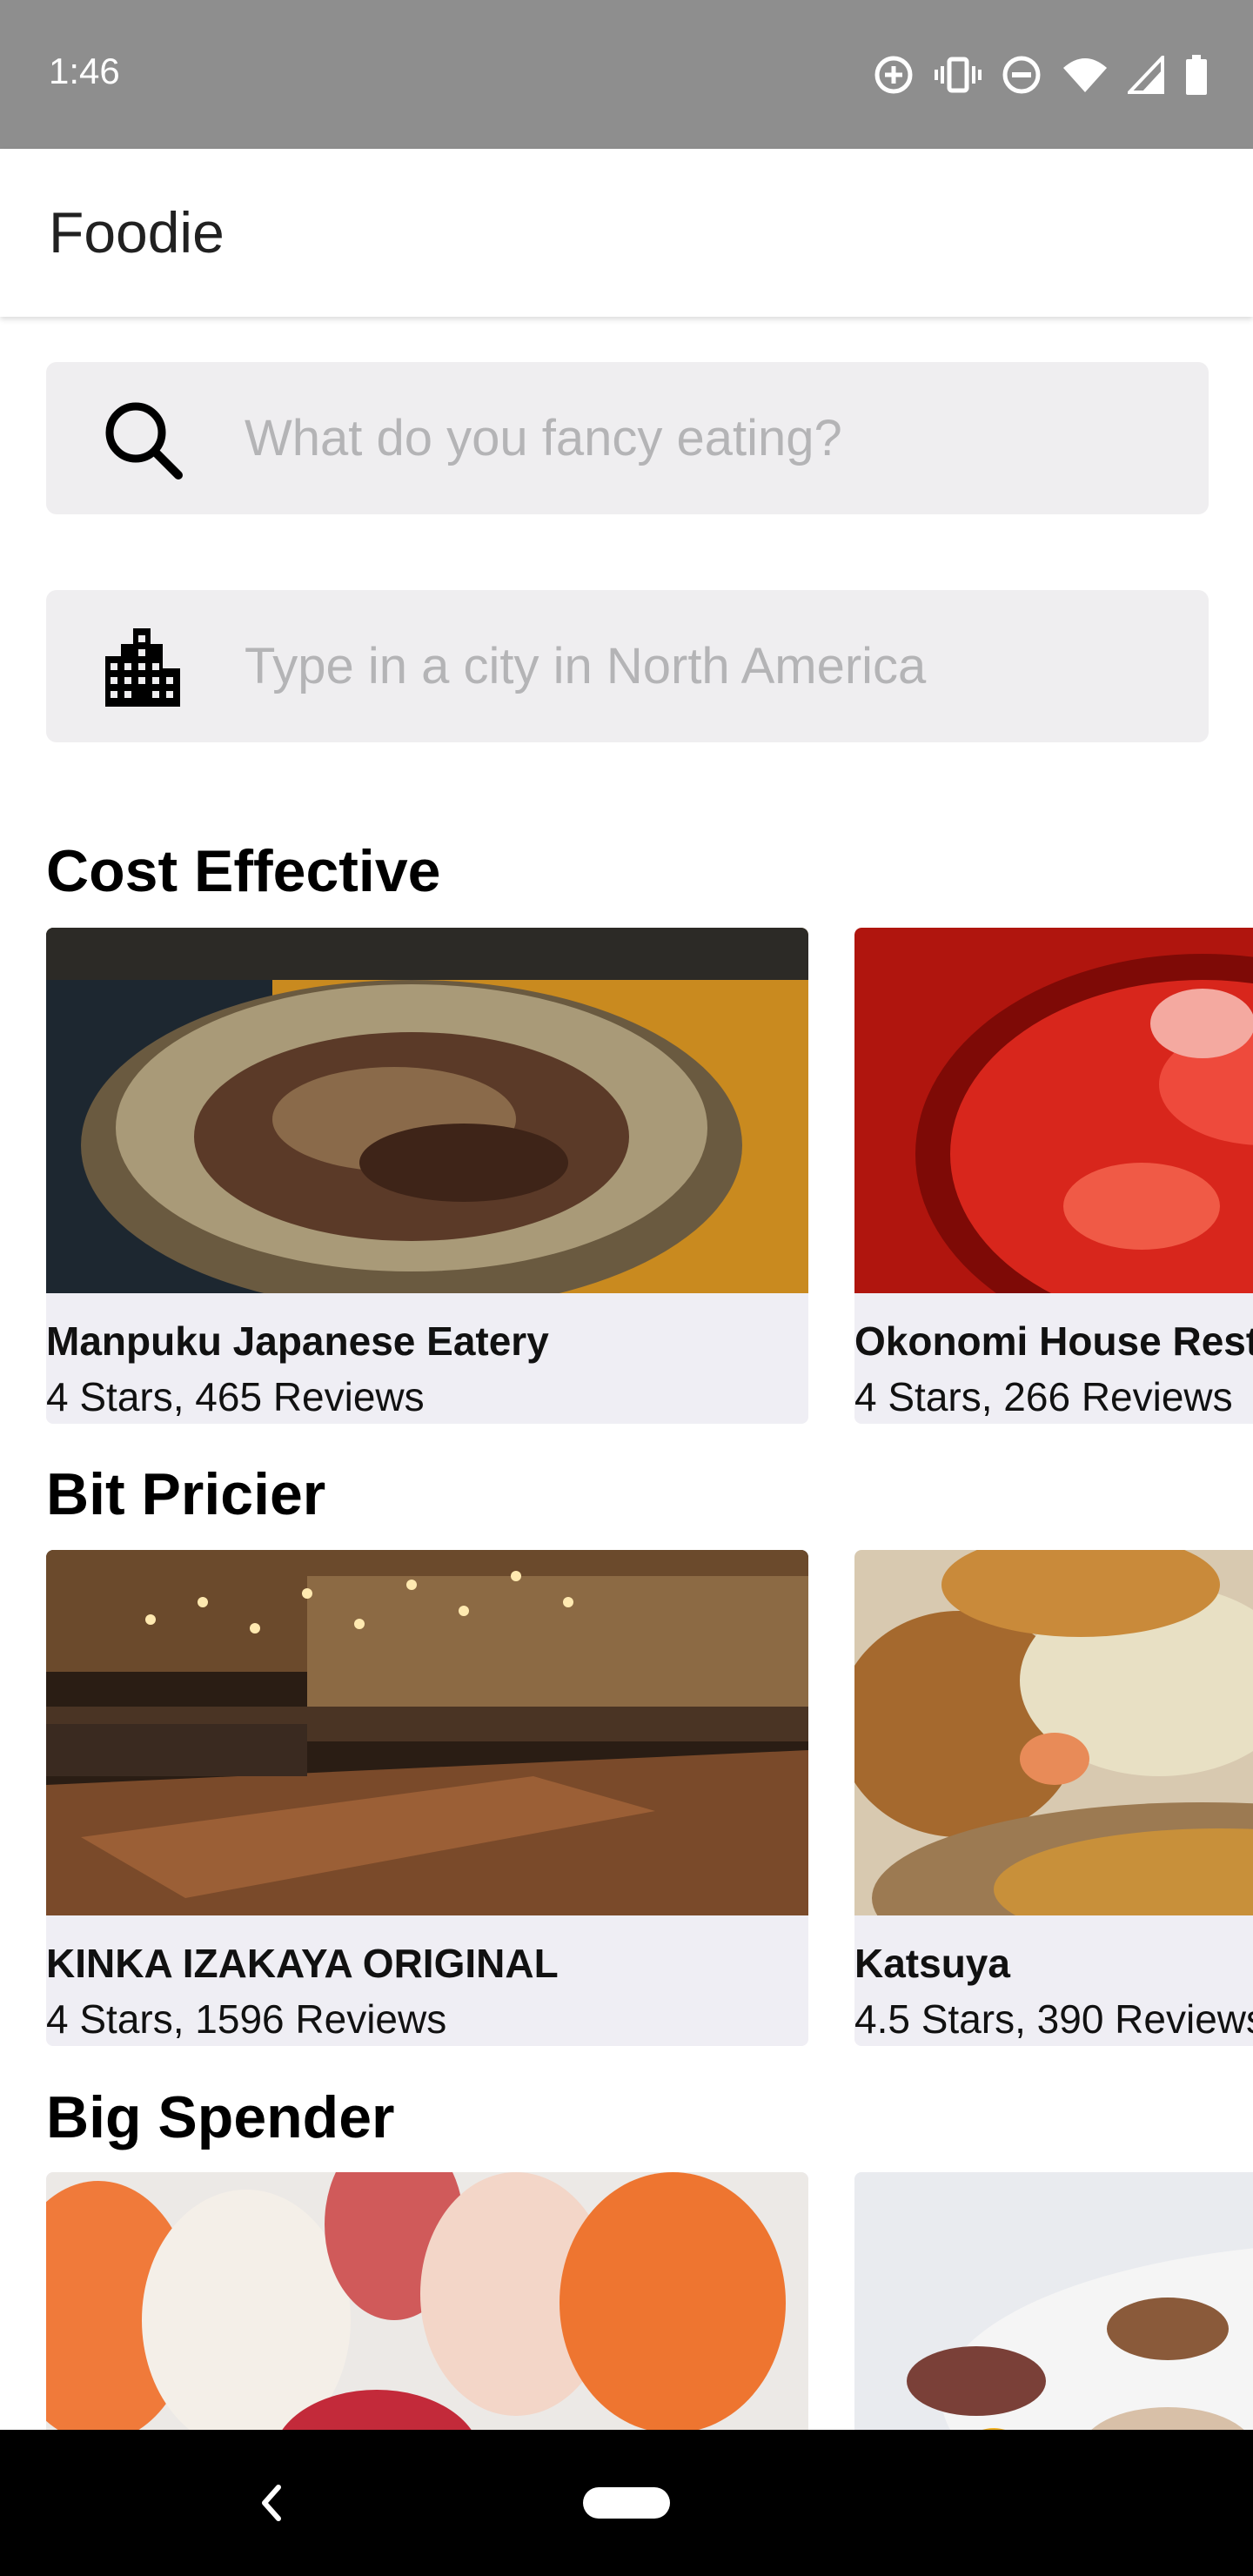 The width and height of the screenshot is (1253, 2576). I want to click on status-time: 1:46, so click(84, 71).